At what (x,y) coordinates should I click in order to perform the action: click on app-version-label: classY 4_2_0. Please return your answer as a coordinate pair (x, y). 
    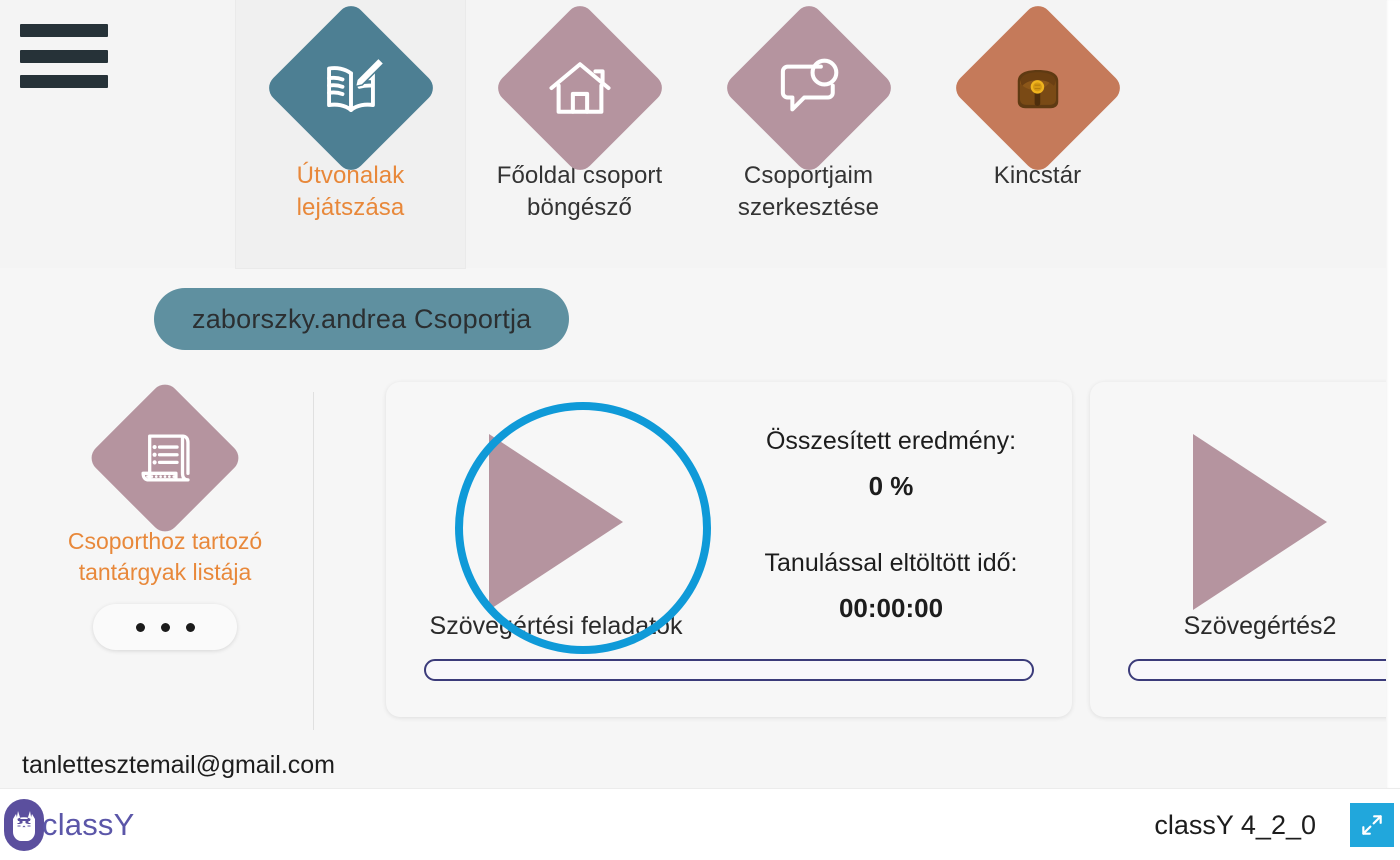
    Looking at the image, I should click on (1235, 824).